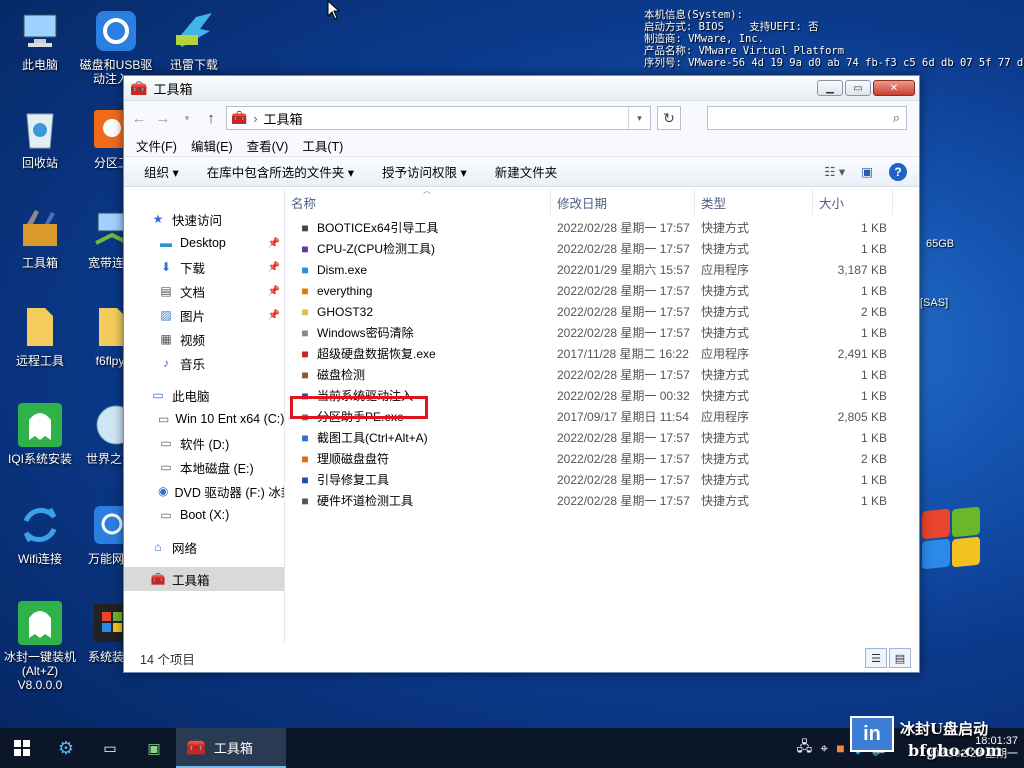  Describe the element at coordinates (185, 548) in the screenshot. I see `nav-item-label: 网络` at that location.